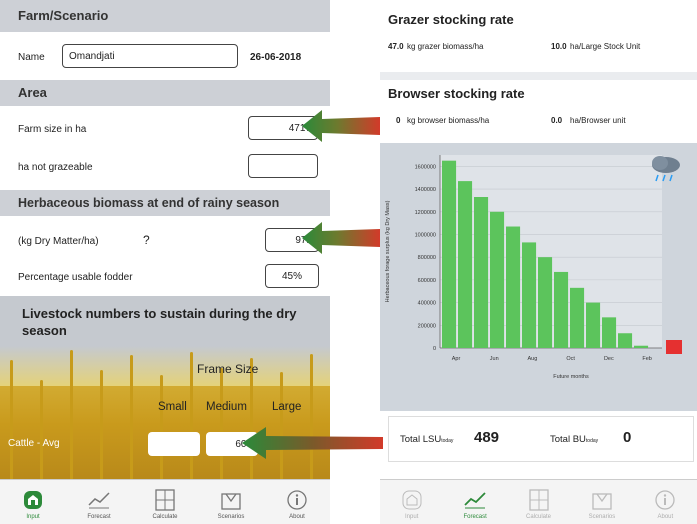  Describe the element at coordinates (425, 167) in the screenshot. I see `y-tick-label: 1600000` at that location.